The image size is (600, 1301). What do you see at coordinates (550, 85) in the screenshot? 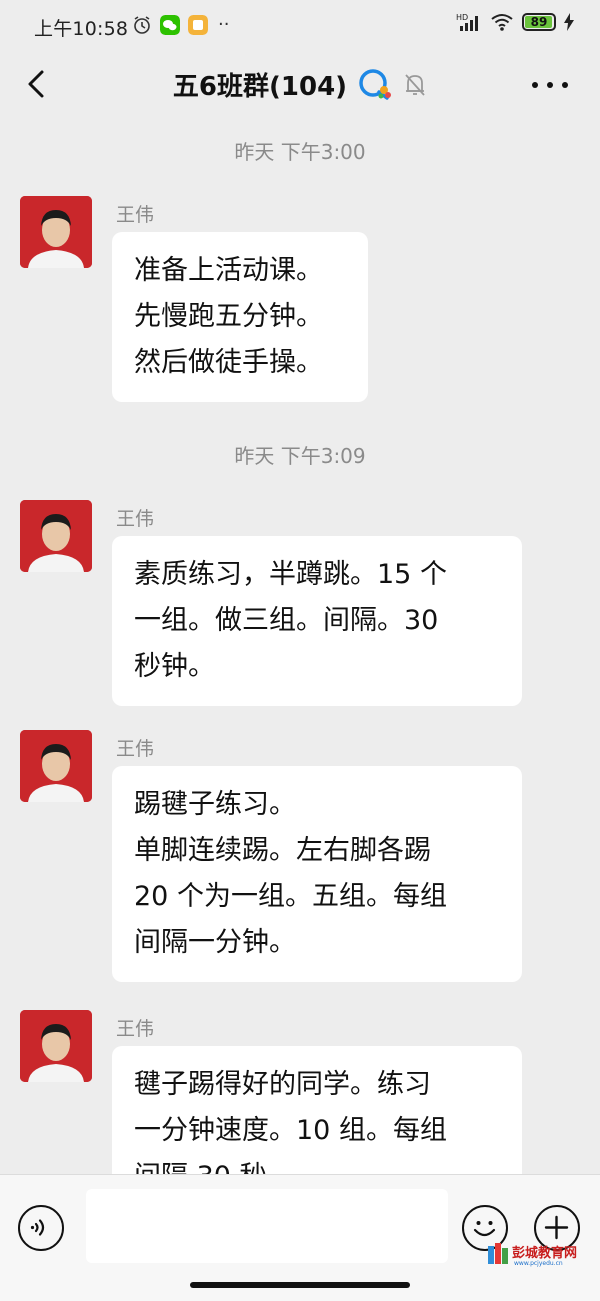
I see `more-options-icon` at bounding box center [550, 85].